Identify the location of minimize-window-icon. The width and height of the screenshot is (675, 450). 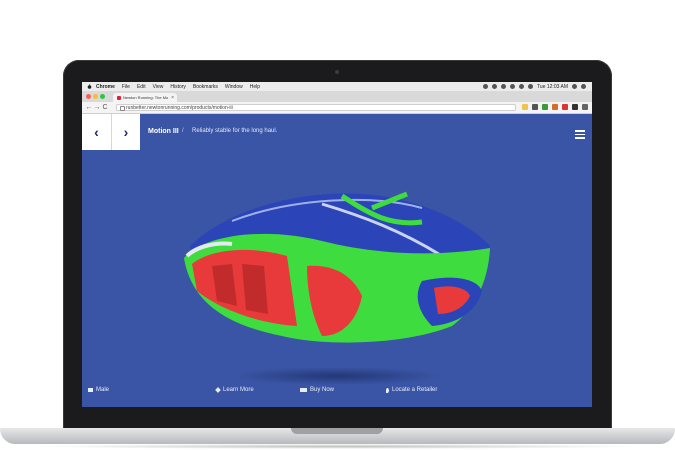
(95, 96).